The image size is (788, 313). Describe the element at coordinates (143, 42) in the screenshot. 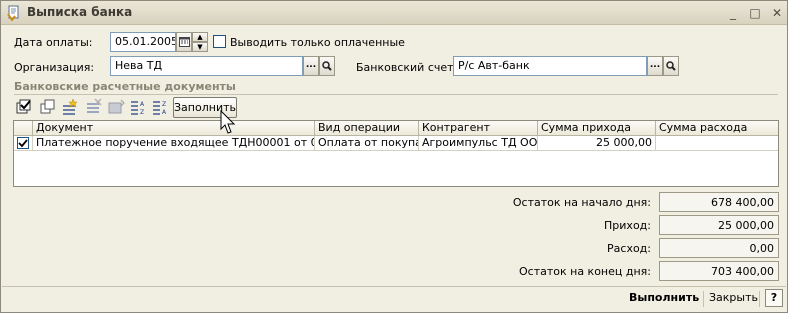

I see `date-field: 05.01.2005` at that location.